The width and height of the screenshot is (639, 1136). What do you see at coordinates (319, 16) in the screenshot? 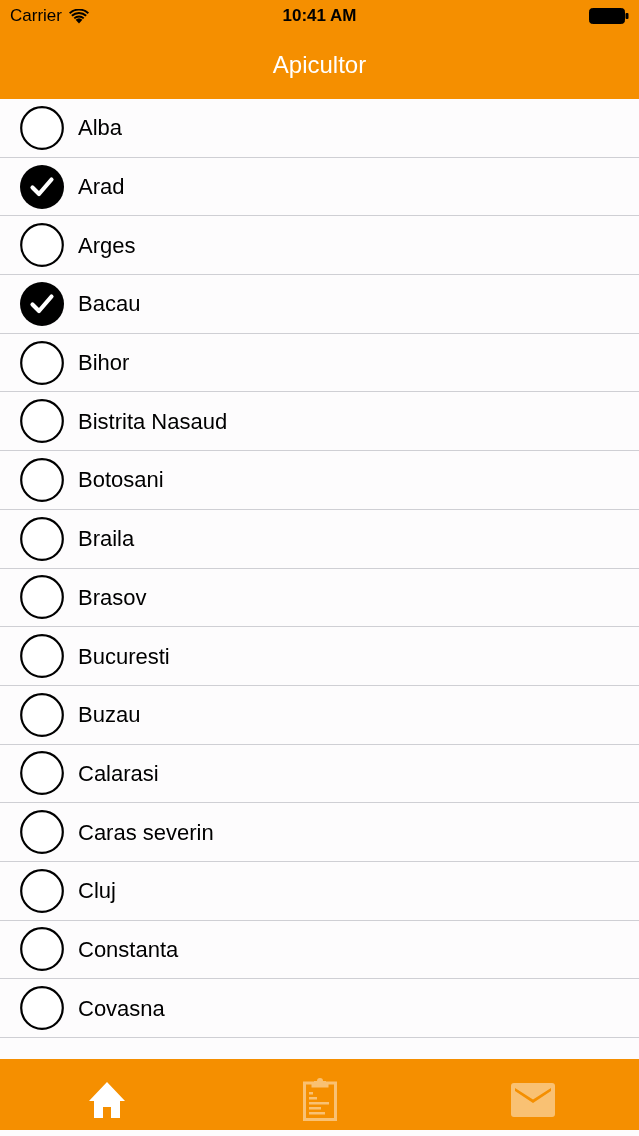
I see `clock-label: 10:41 AM` at bounding box center [319, 16].